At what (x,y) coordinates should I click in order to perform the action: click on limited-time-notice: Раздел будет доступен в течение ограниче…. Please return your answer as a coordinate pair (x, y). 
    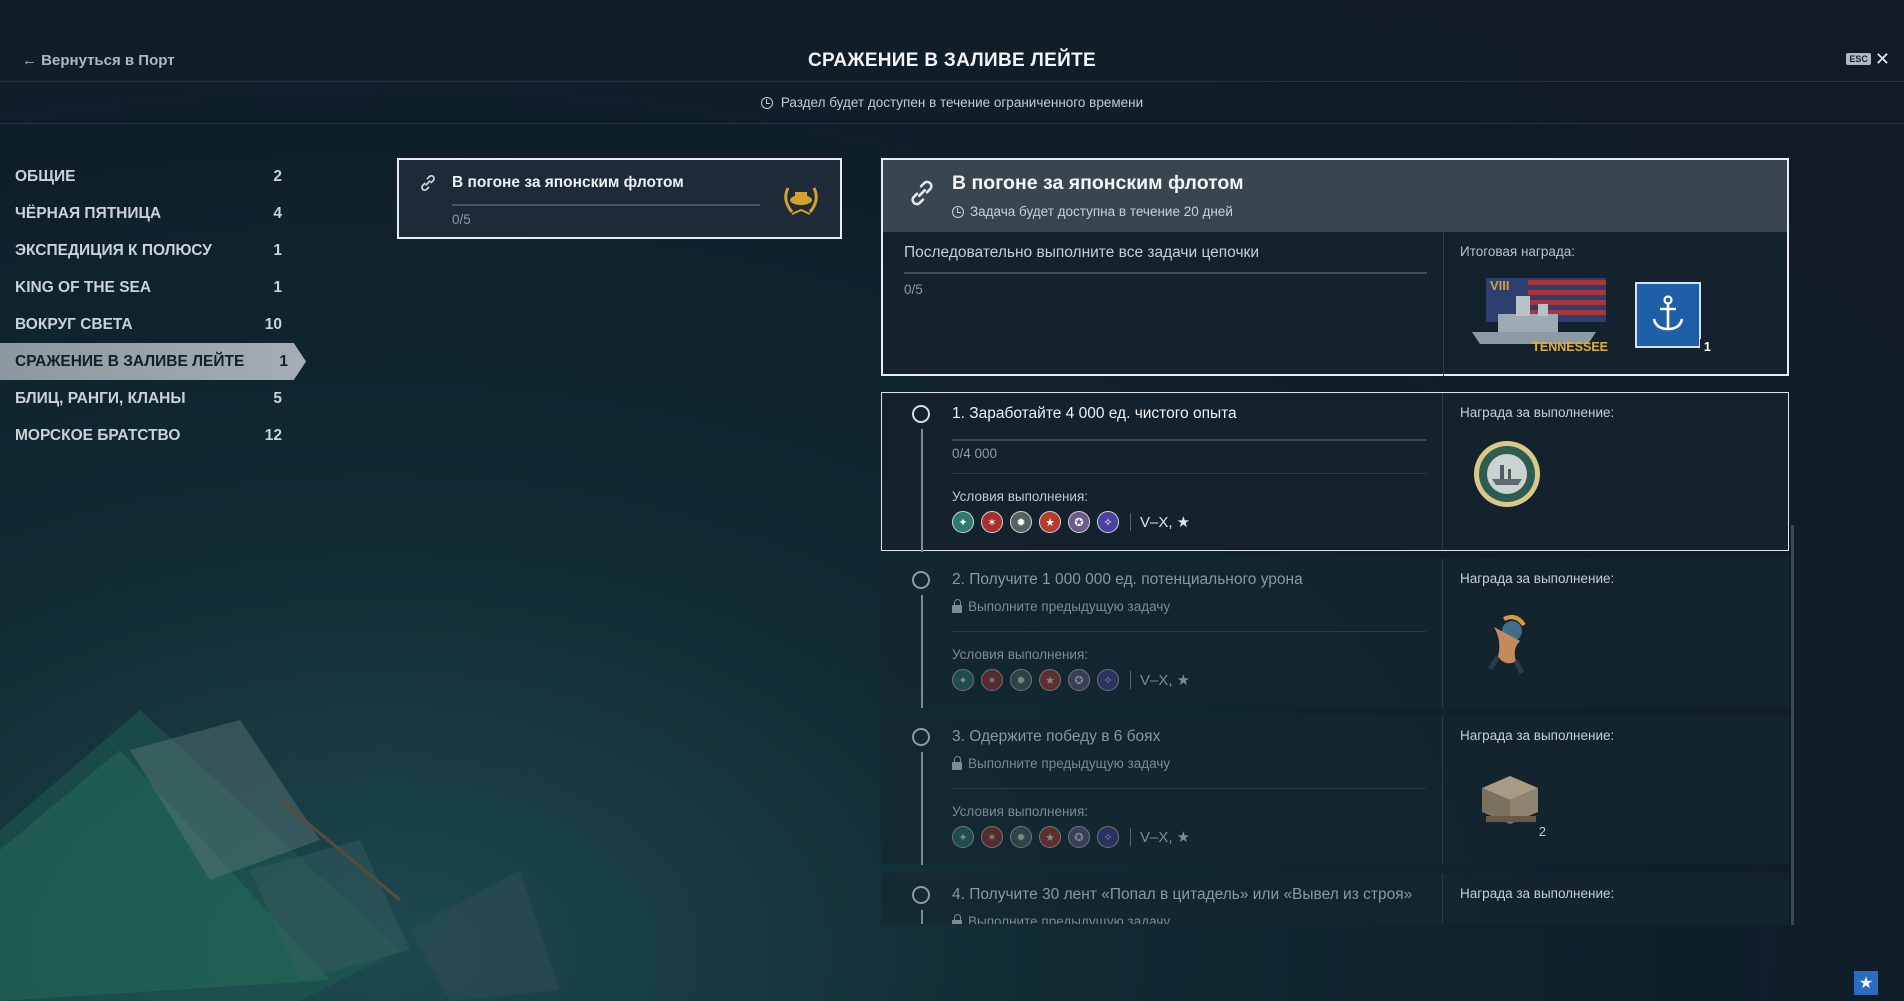
    Looking at the image, I should click on (952, 103).